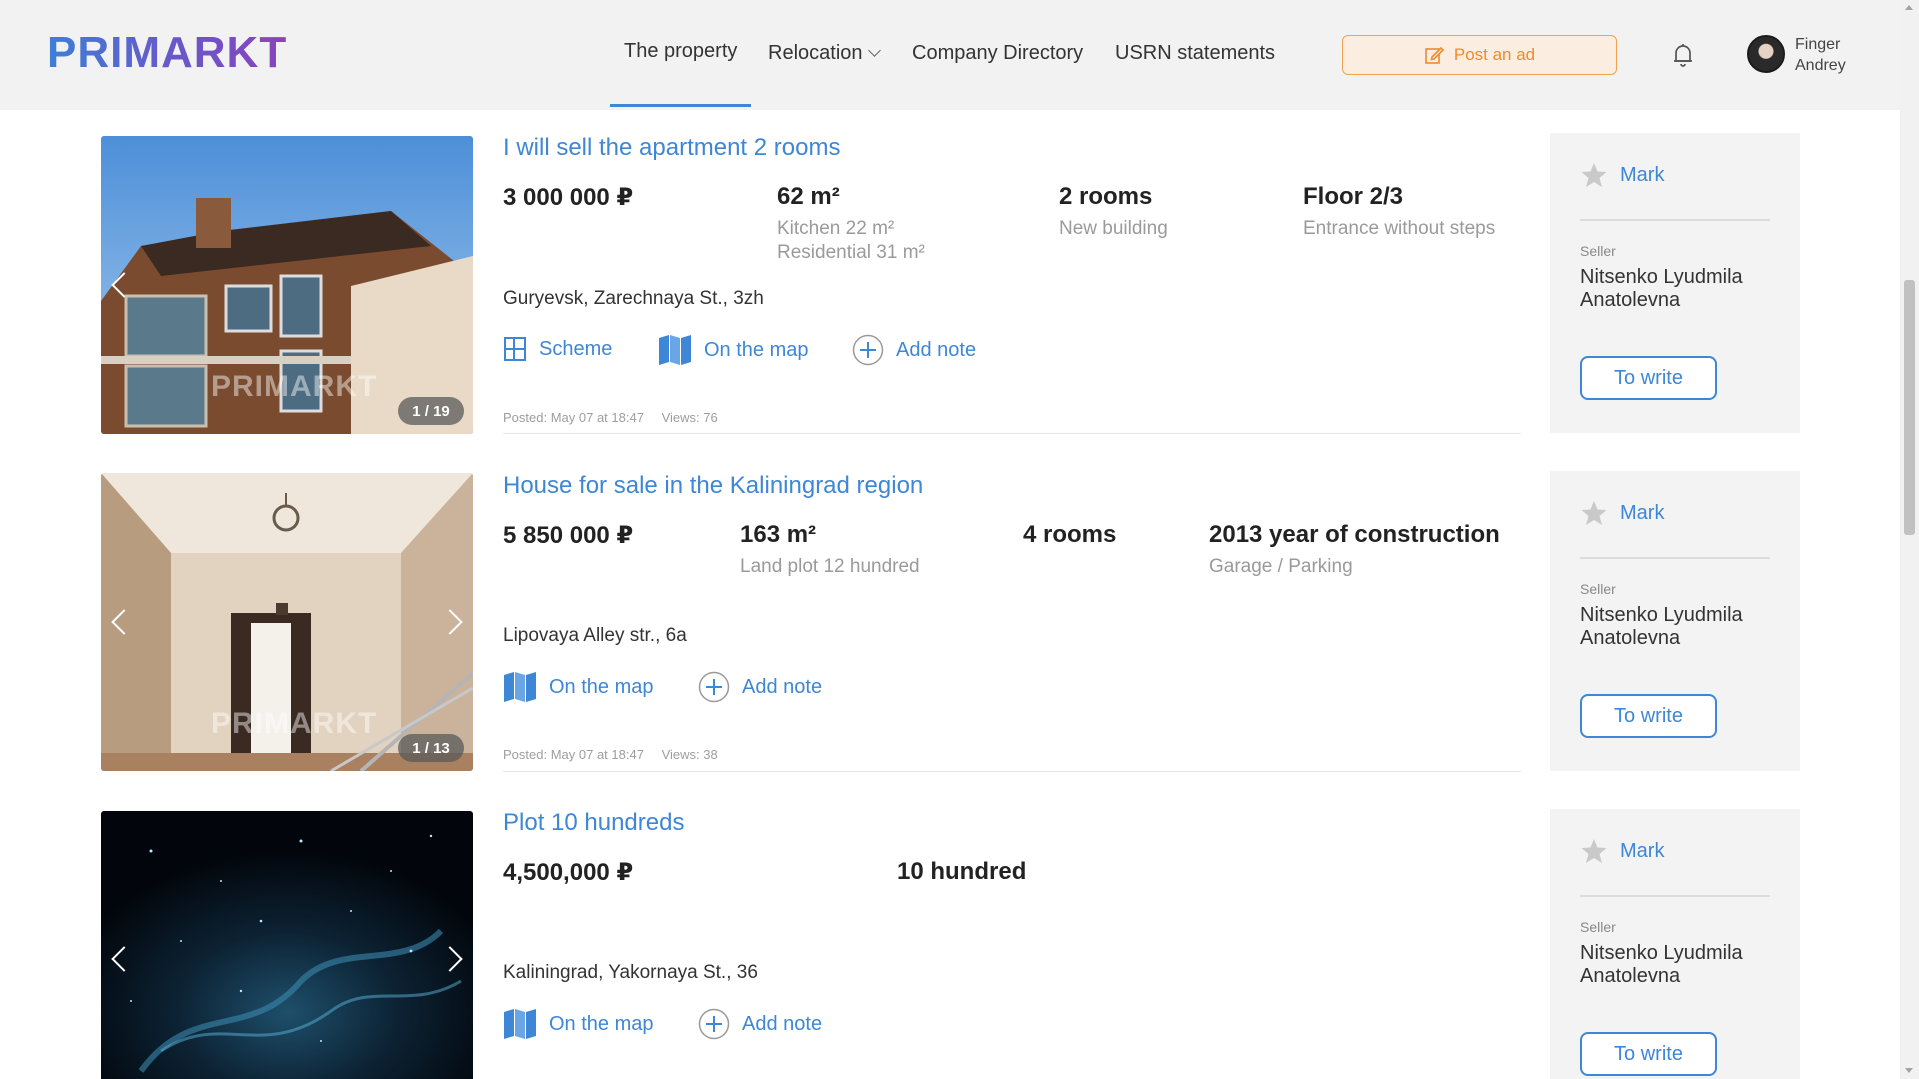 This screenshot has width=1919, height=1079. I want to click on listing-address: Guryevsk, Zarechnaya St., 3zh, so click(633, 298).